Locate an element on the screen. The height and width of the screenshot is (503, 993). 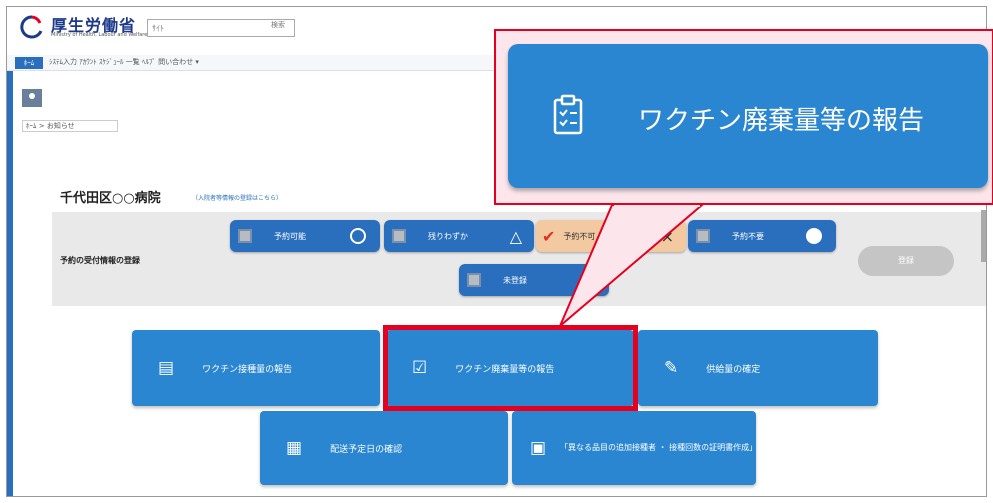
scrollbar is located at coordinates (983, 236).